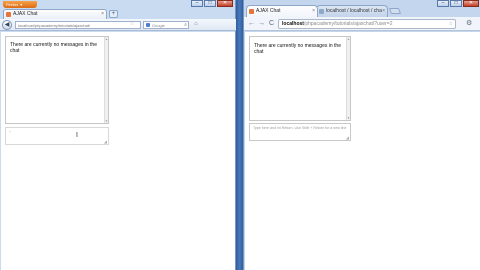 The image size is (480, 270). I want to click on tab-title: localhost / localhost / cha, so click(354, 11).